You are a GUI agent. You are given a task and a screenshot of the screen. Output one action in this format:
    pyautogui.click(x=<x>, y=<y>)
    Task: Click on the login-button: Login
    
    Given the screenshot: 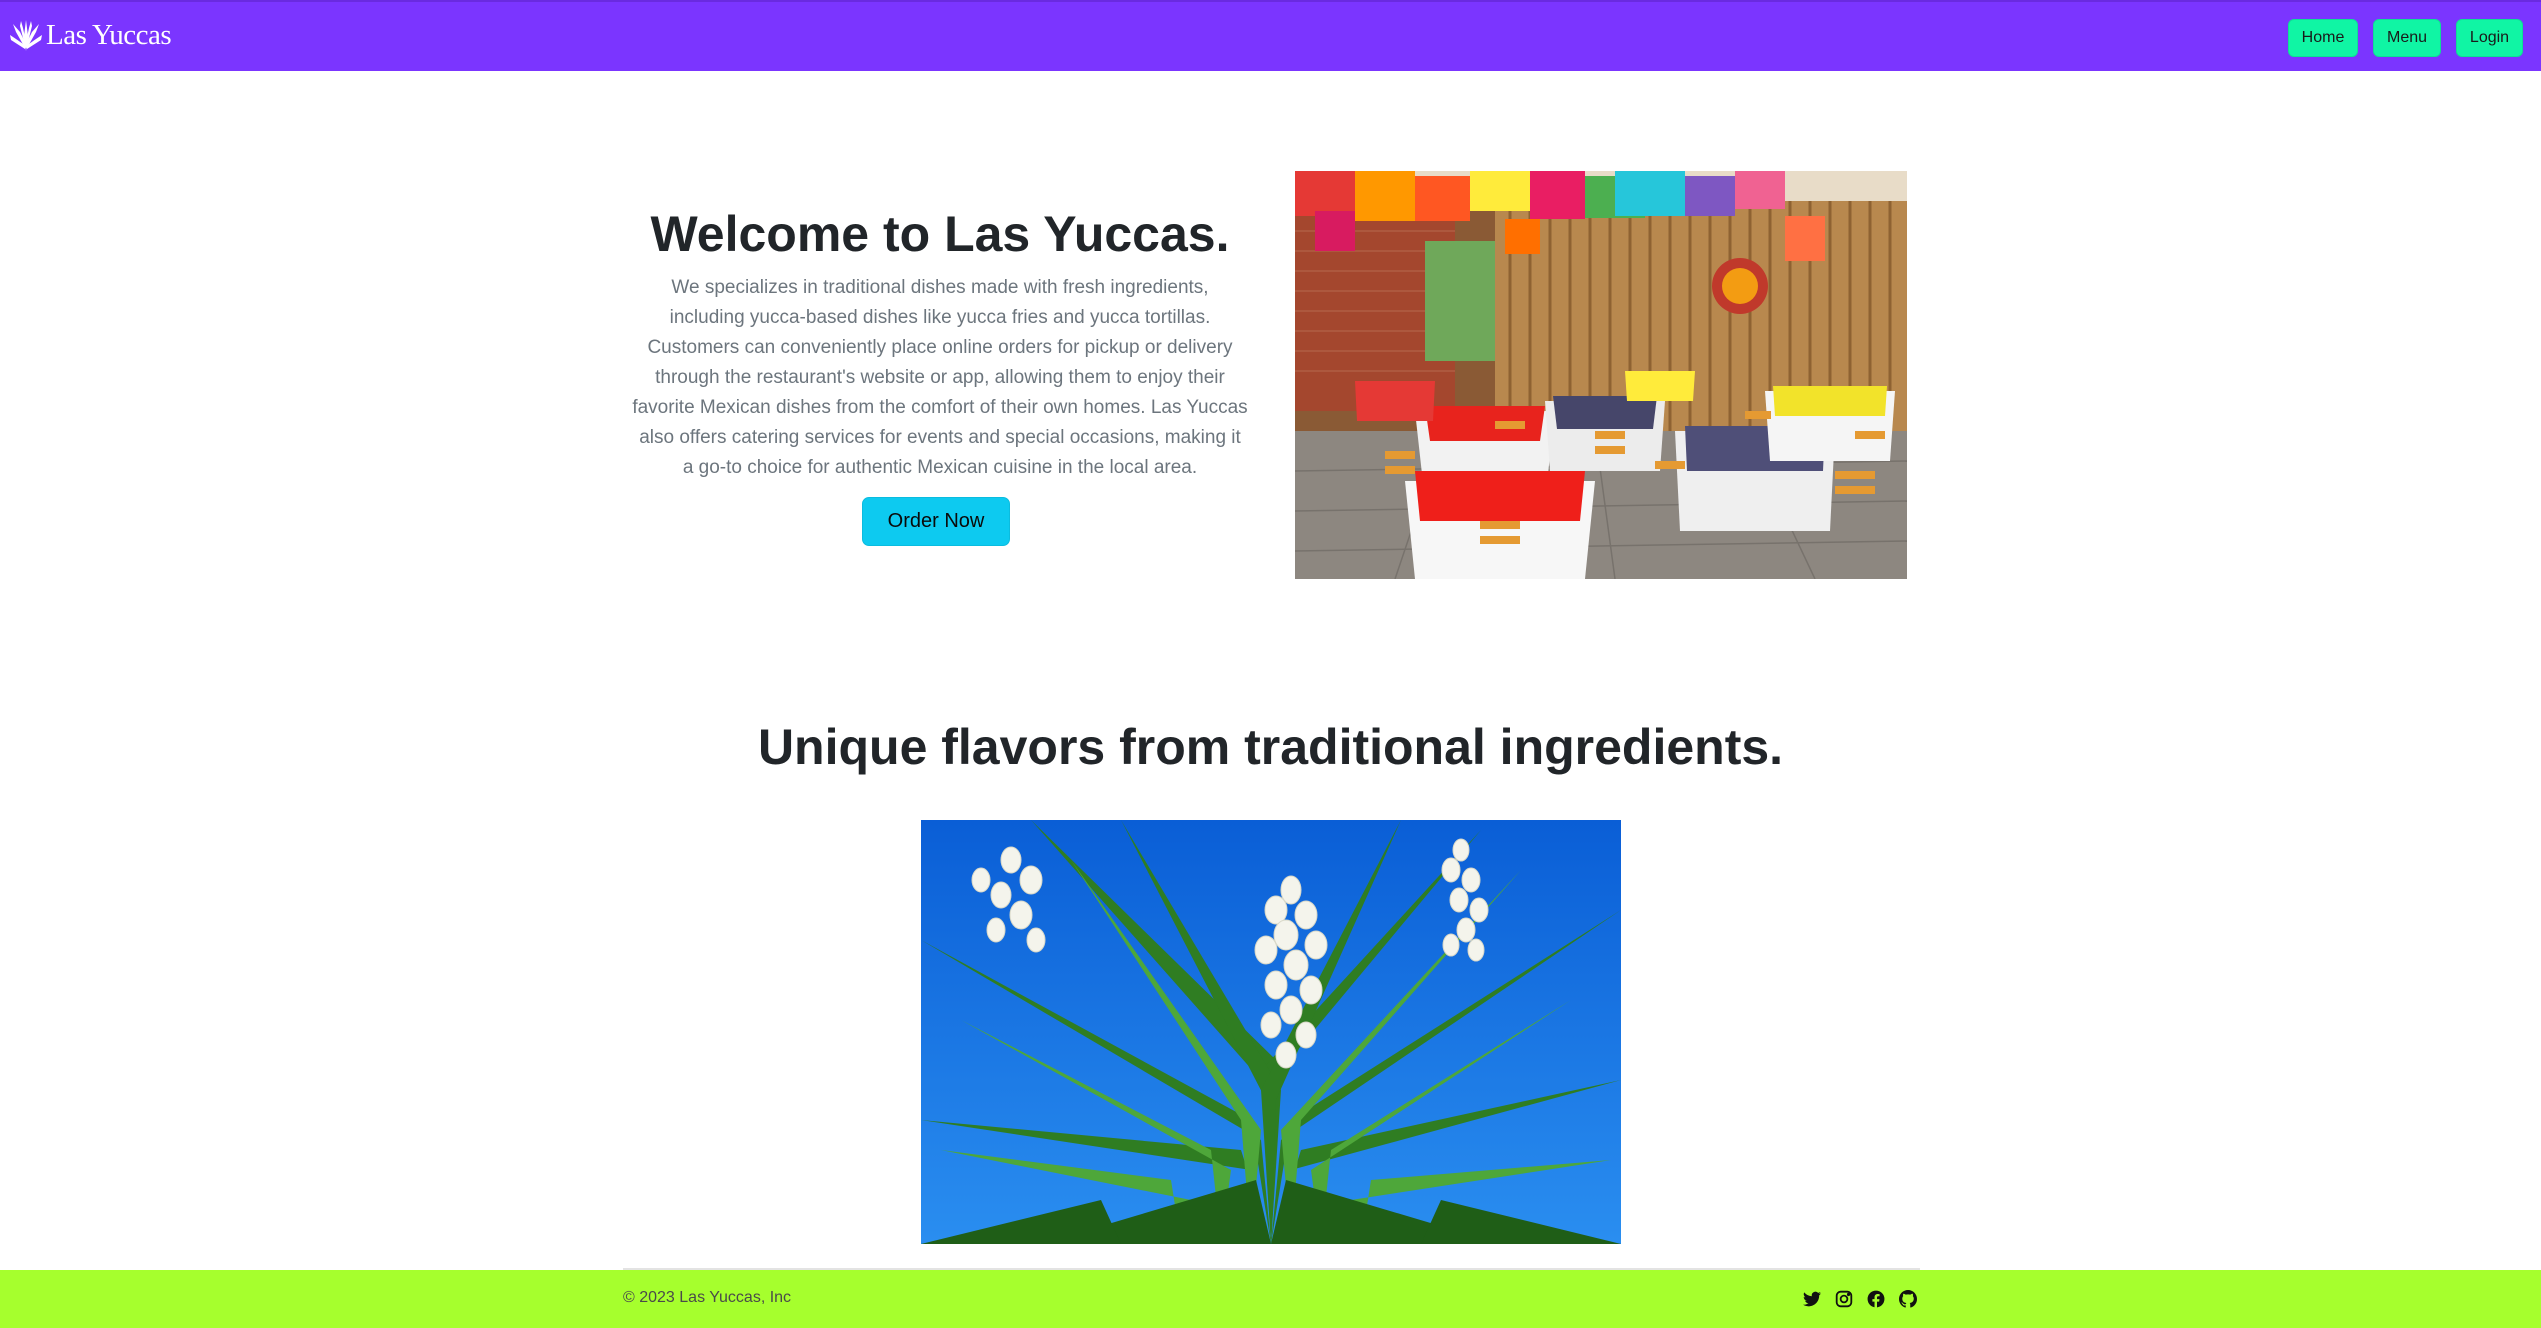 What is the action you would take?
    pyautogui.click(x=2489, y=38)
    